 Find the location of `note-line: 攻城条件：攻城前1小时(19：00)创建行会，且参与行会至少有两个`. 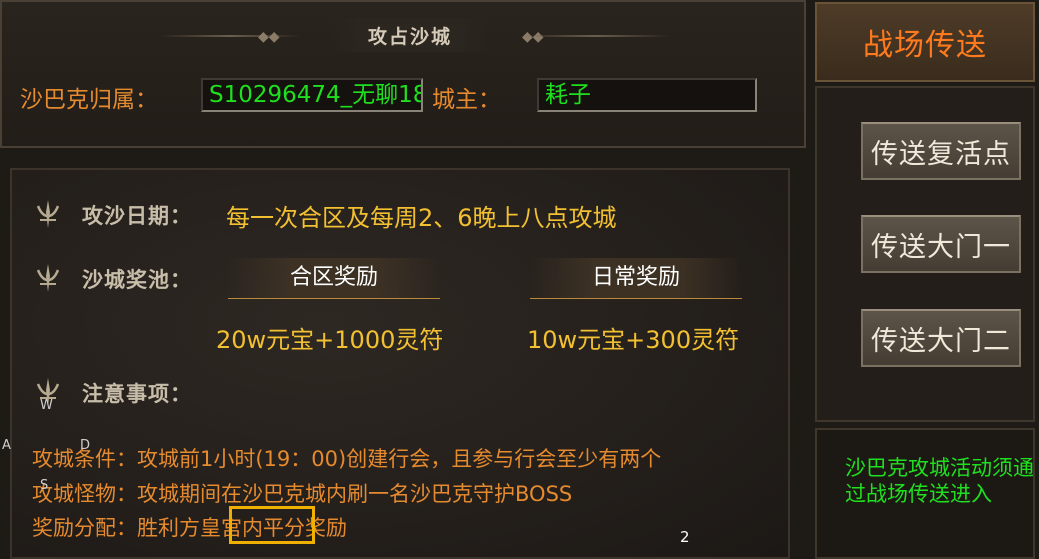

note-line: 攻城条件：攻城前1小时(19：00)创建行会，且参与行会至少有两个 is located at coordinates (347, 459).